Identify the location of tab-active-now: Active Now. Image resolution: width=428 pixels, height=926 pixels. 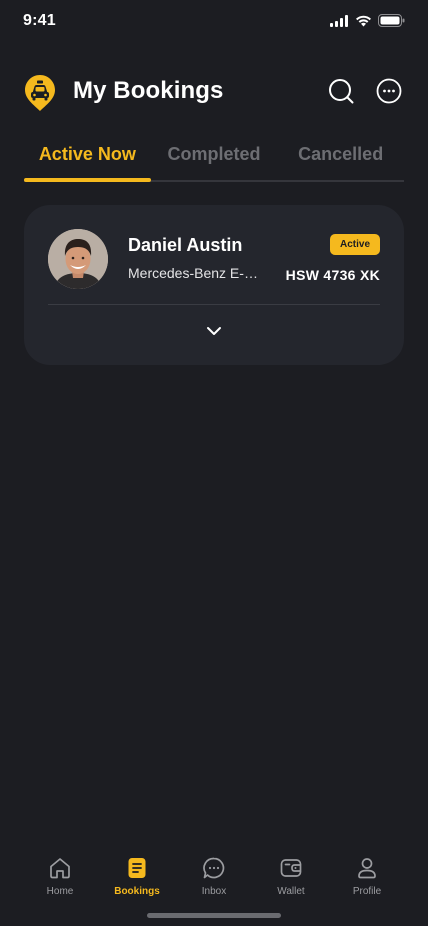
(87, 160).